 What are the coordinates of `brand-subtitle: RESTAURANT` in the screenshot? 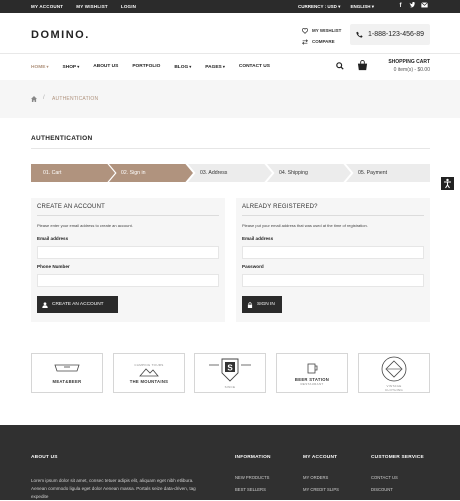 It's located at (312, 383).